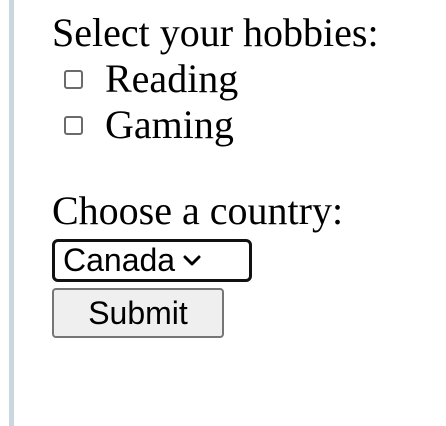 The height and width of the screenshot is (426, 446). Describe the element at coordinates (73, 79) in the screenshot. I see `reading-checkbox` at that location.